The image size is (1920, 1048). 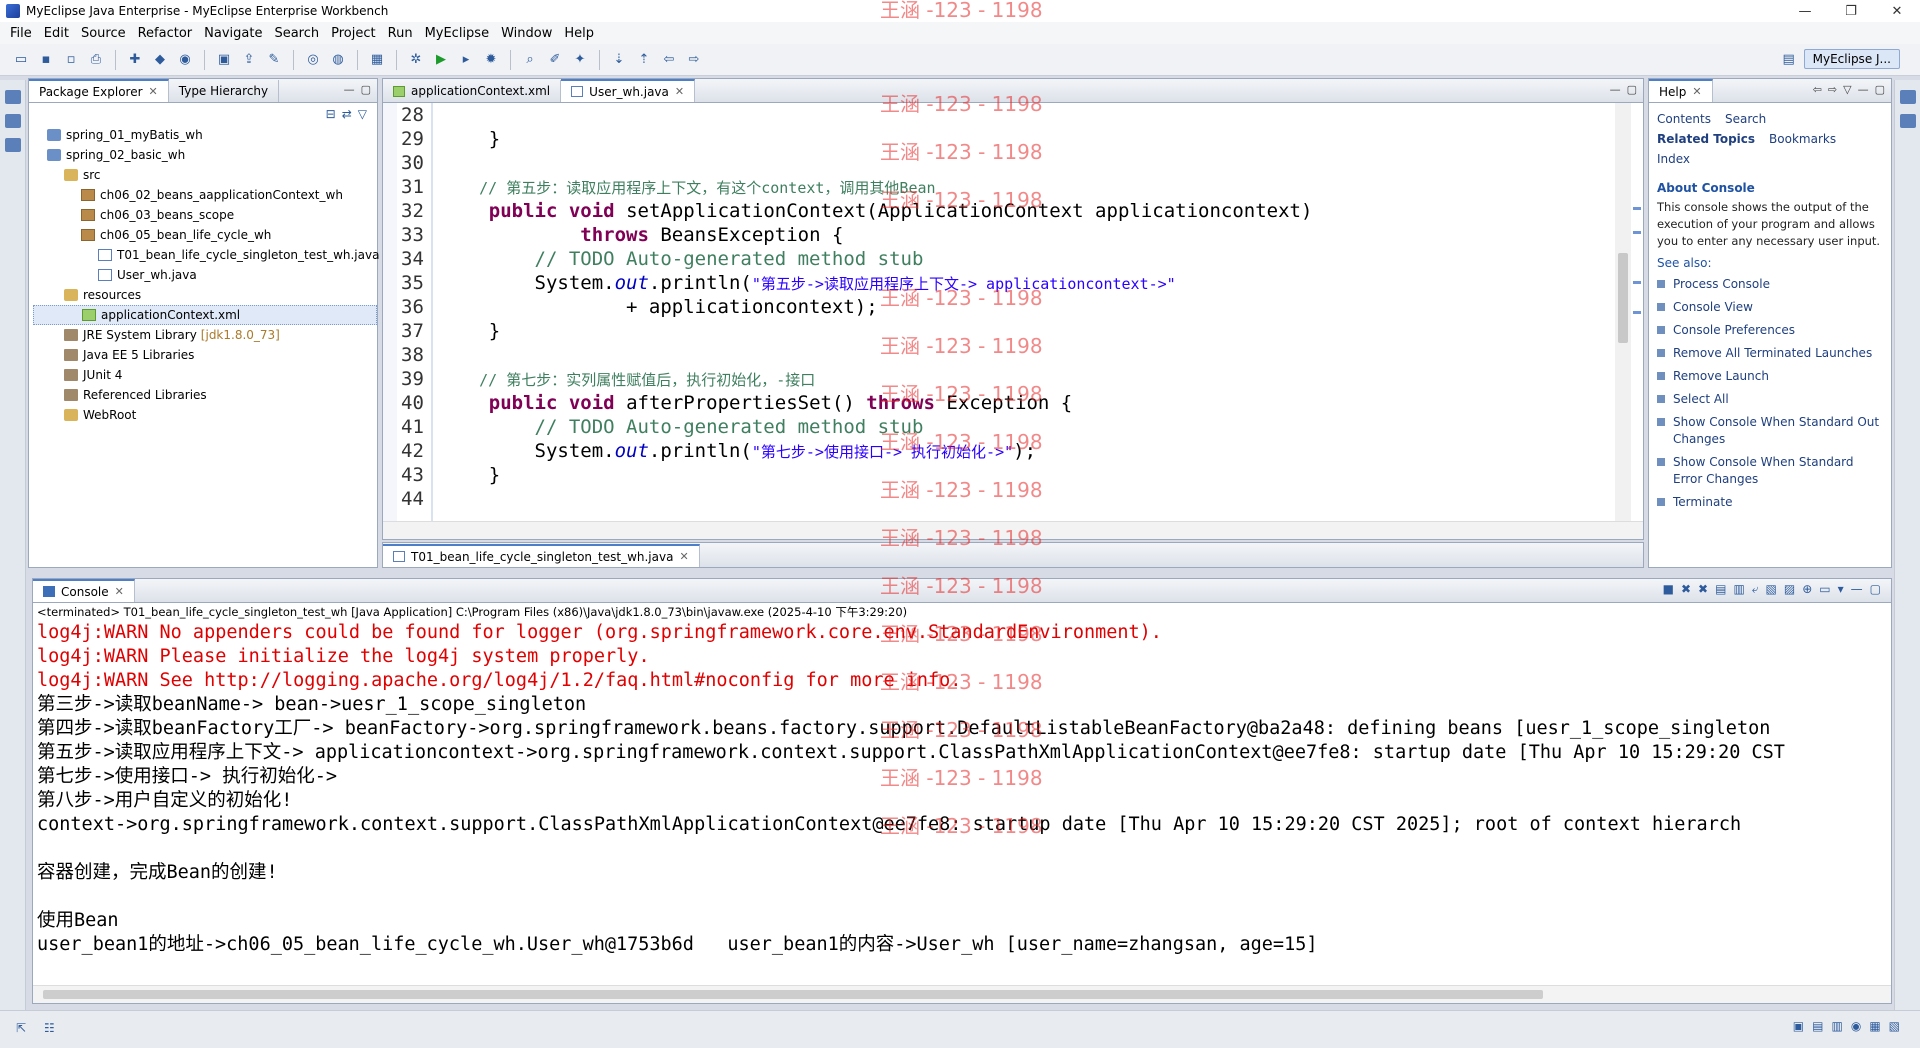 What do you see at coordinates (1684, 119) in the screenshot?
I see `help-contents-link: Contents` at bounding box center [1684, 119].